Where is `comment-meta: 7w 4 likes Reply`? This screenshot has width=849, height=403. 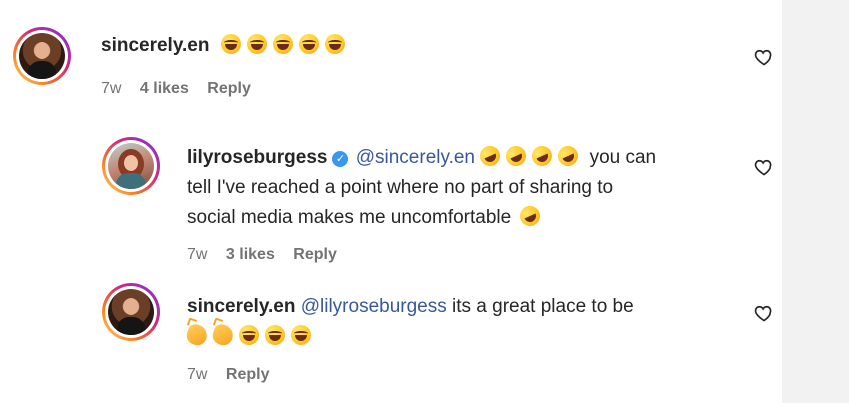 comment-meta: 7w 4 likes Reply is located at coordinates (183, 89).